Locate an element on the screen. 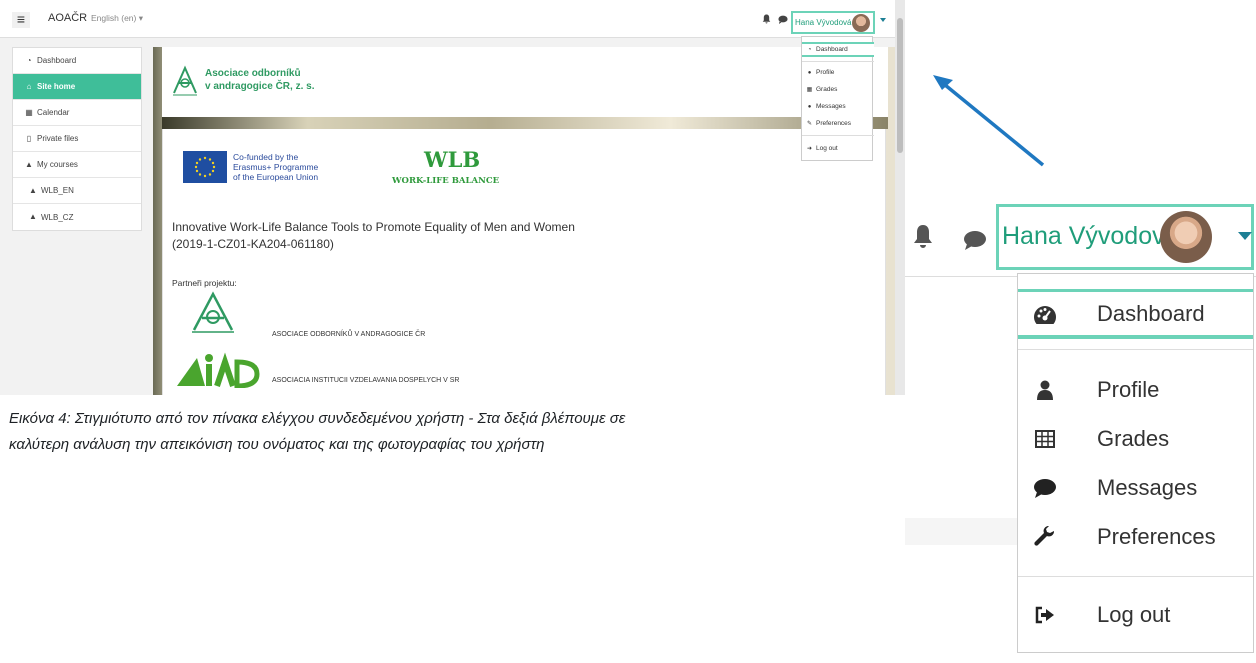 The width and height of the screenshot is (1256, 663). menu-item-messages: Messages is located at coordinates (1135, 488).